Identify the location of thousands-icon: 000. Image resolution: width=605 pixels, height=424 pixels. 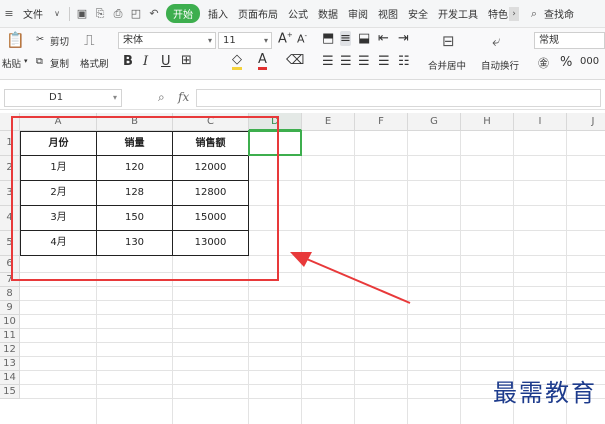
(589, 61).